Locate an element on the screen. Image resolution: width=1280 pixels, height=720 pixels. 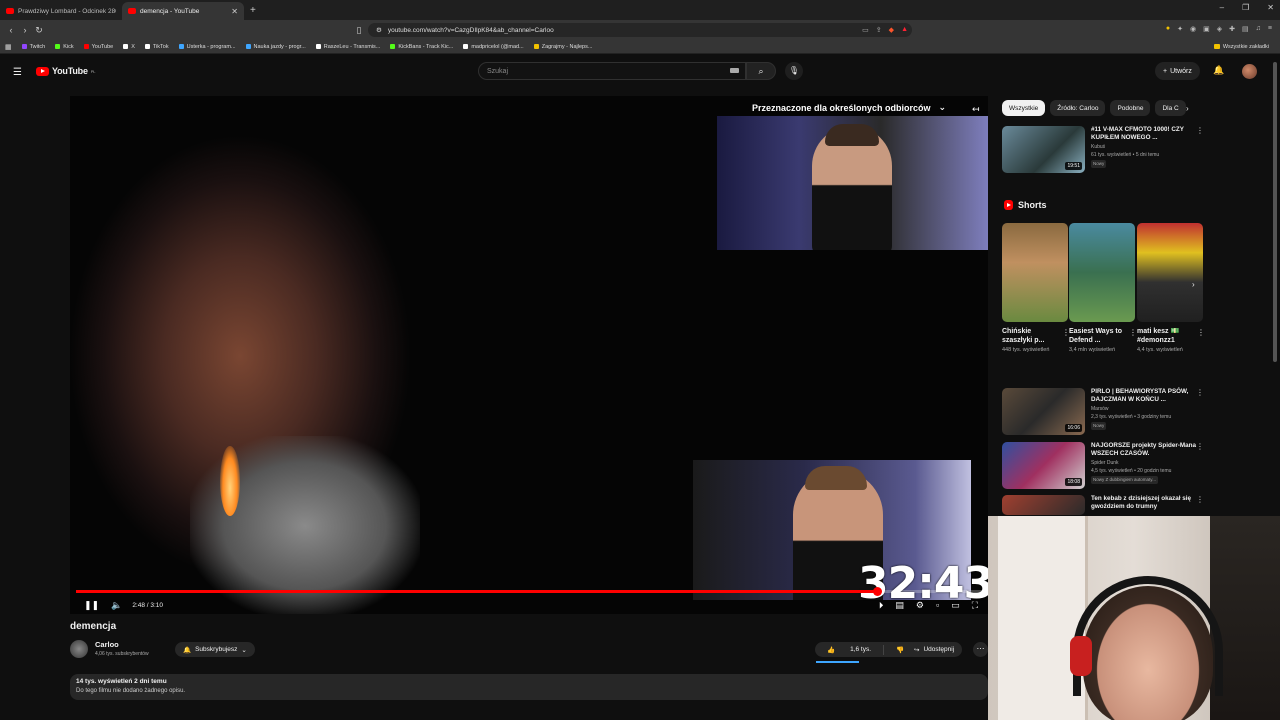
search-input: Szukaj is located at coordinates (612, 71).